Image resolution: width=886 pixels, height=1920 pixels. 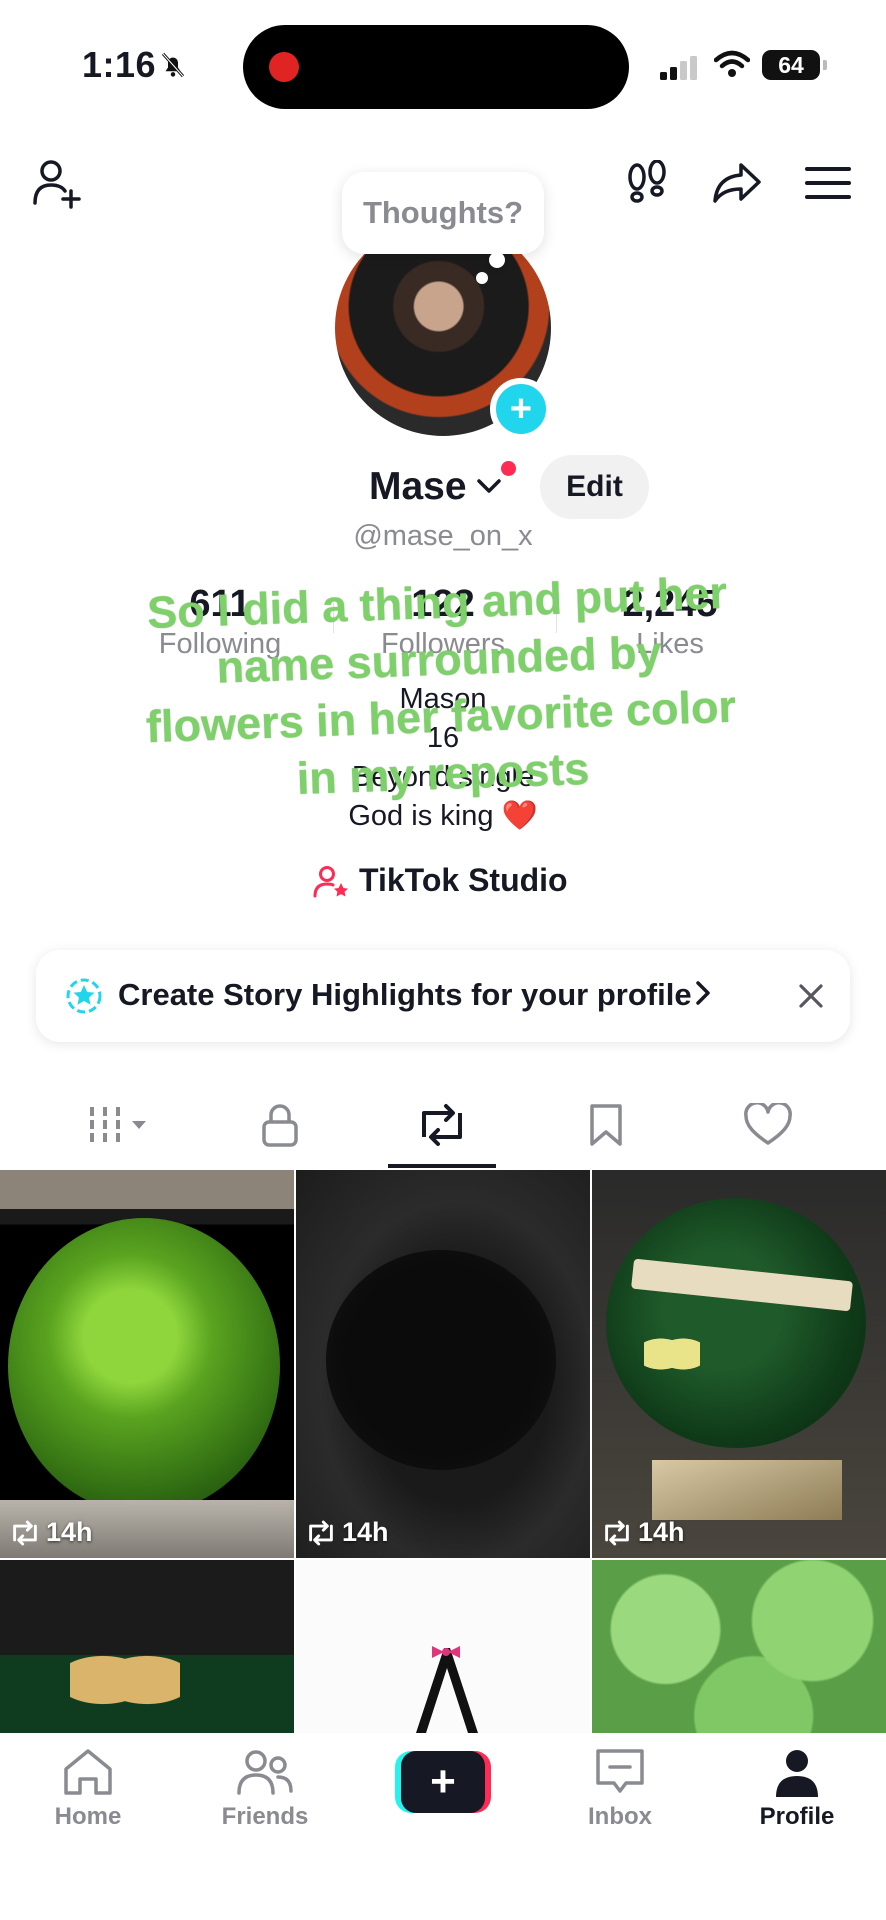 What do you see at coordinates (442, 1166) in the screenshot?
I see `active-tab-indicator` at bounding box center [442, 1166].